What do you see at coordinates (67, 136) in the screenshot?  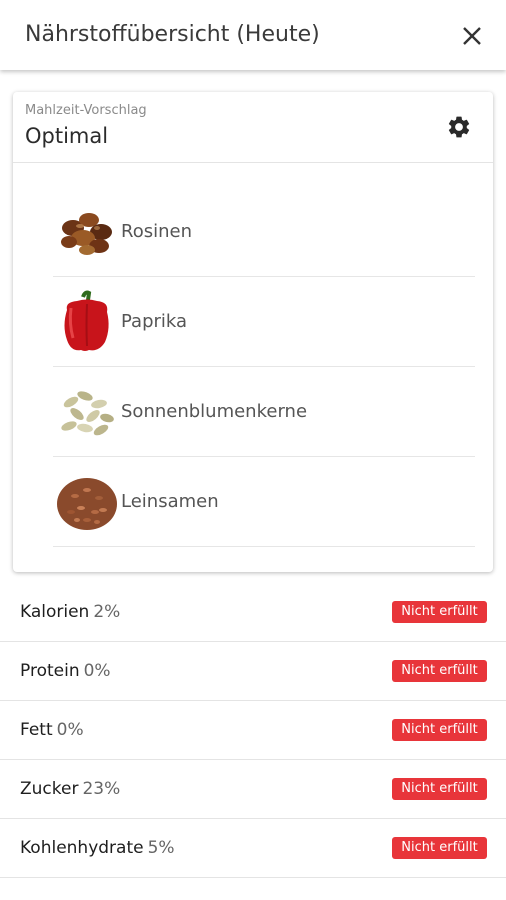 I see `meal-suggestion-value: Optimal` at bounding box center [67, 136].